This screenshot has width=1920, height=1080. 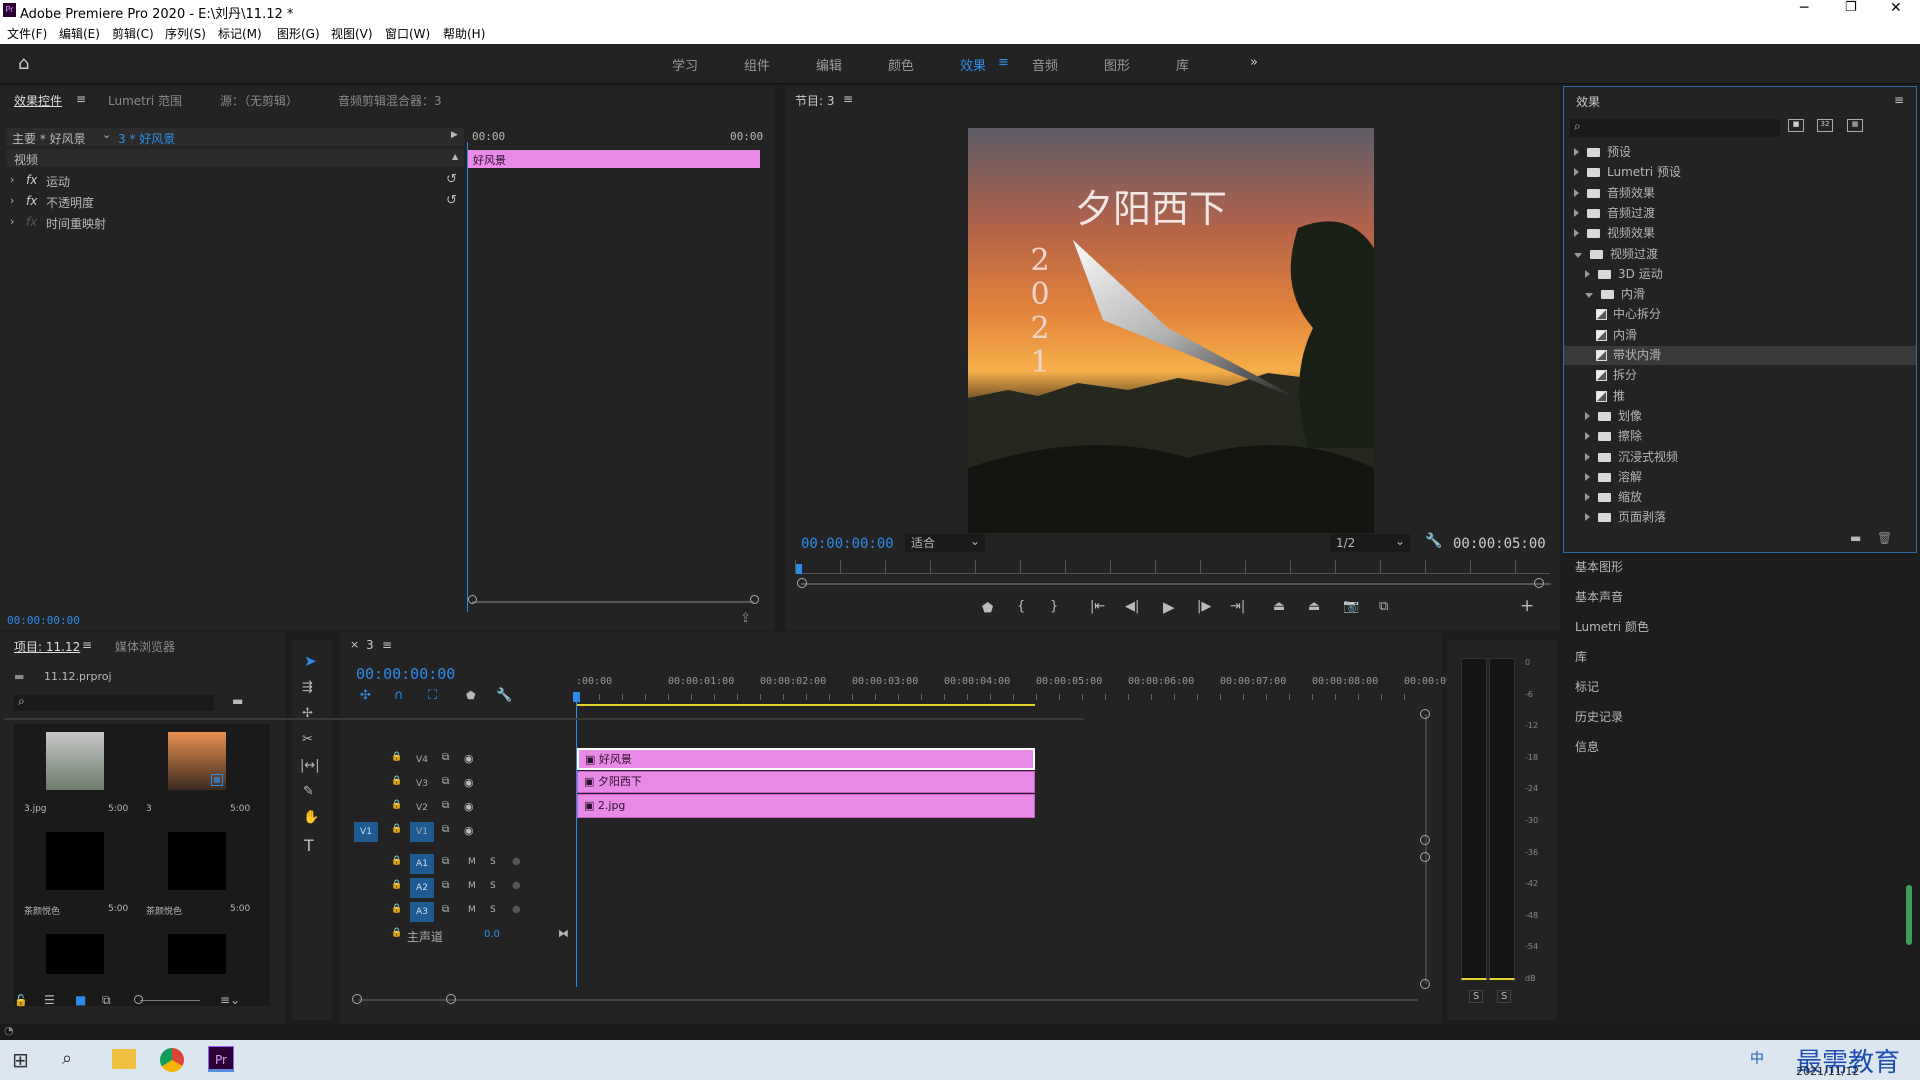 I want to click on track-target-button: V3, so click(x=422, y=784).